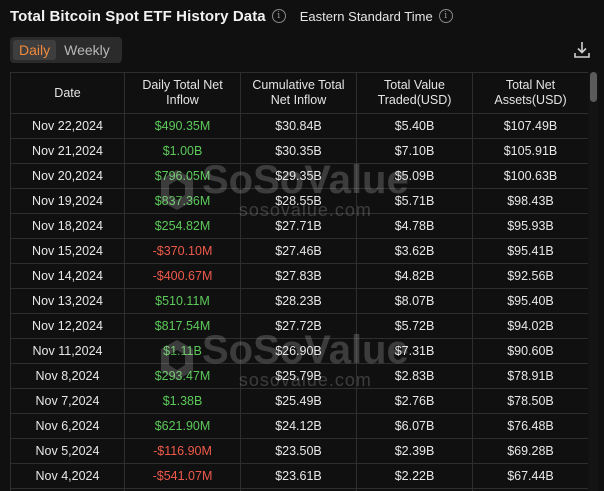 Image resolution: width=604 pixels, height=491 pixels. I want to click on timezone-info-icon: i, so click(445, 16).